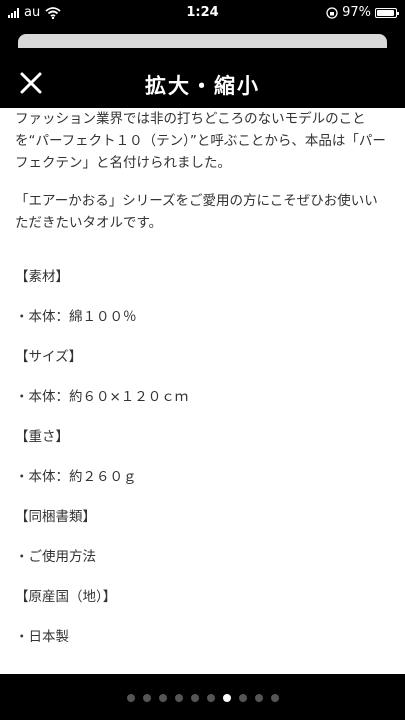  I want to click on page-title: 拡大・縮小, so click(202, 86).